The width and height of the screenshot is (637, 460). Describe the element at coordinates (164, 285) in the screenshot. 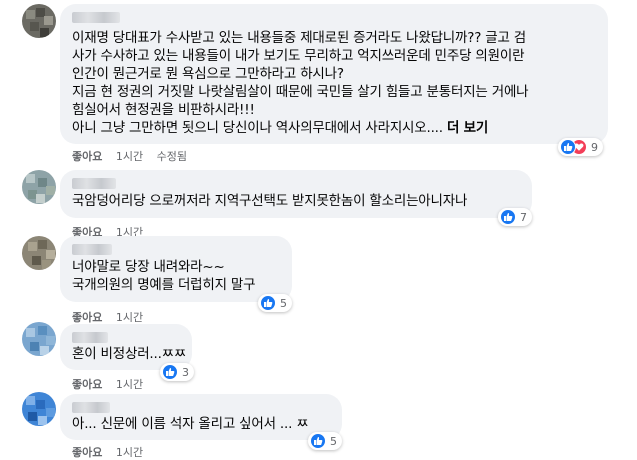

I see `comment-text-line: 국개의원의 명예를 더럽히지 말구` at that location.